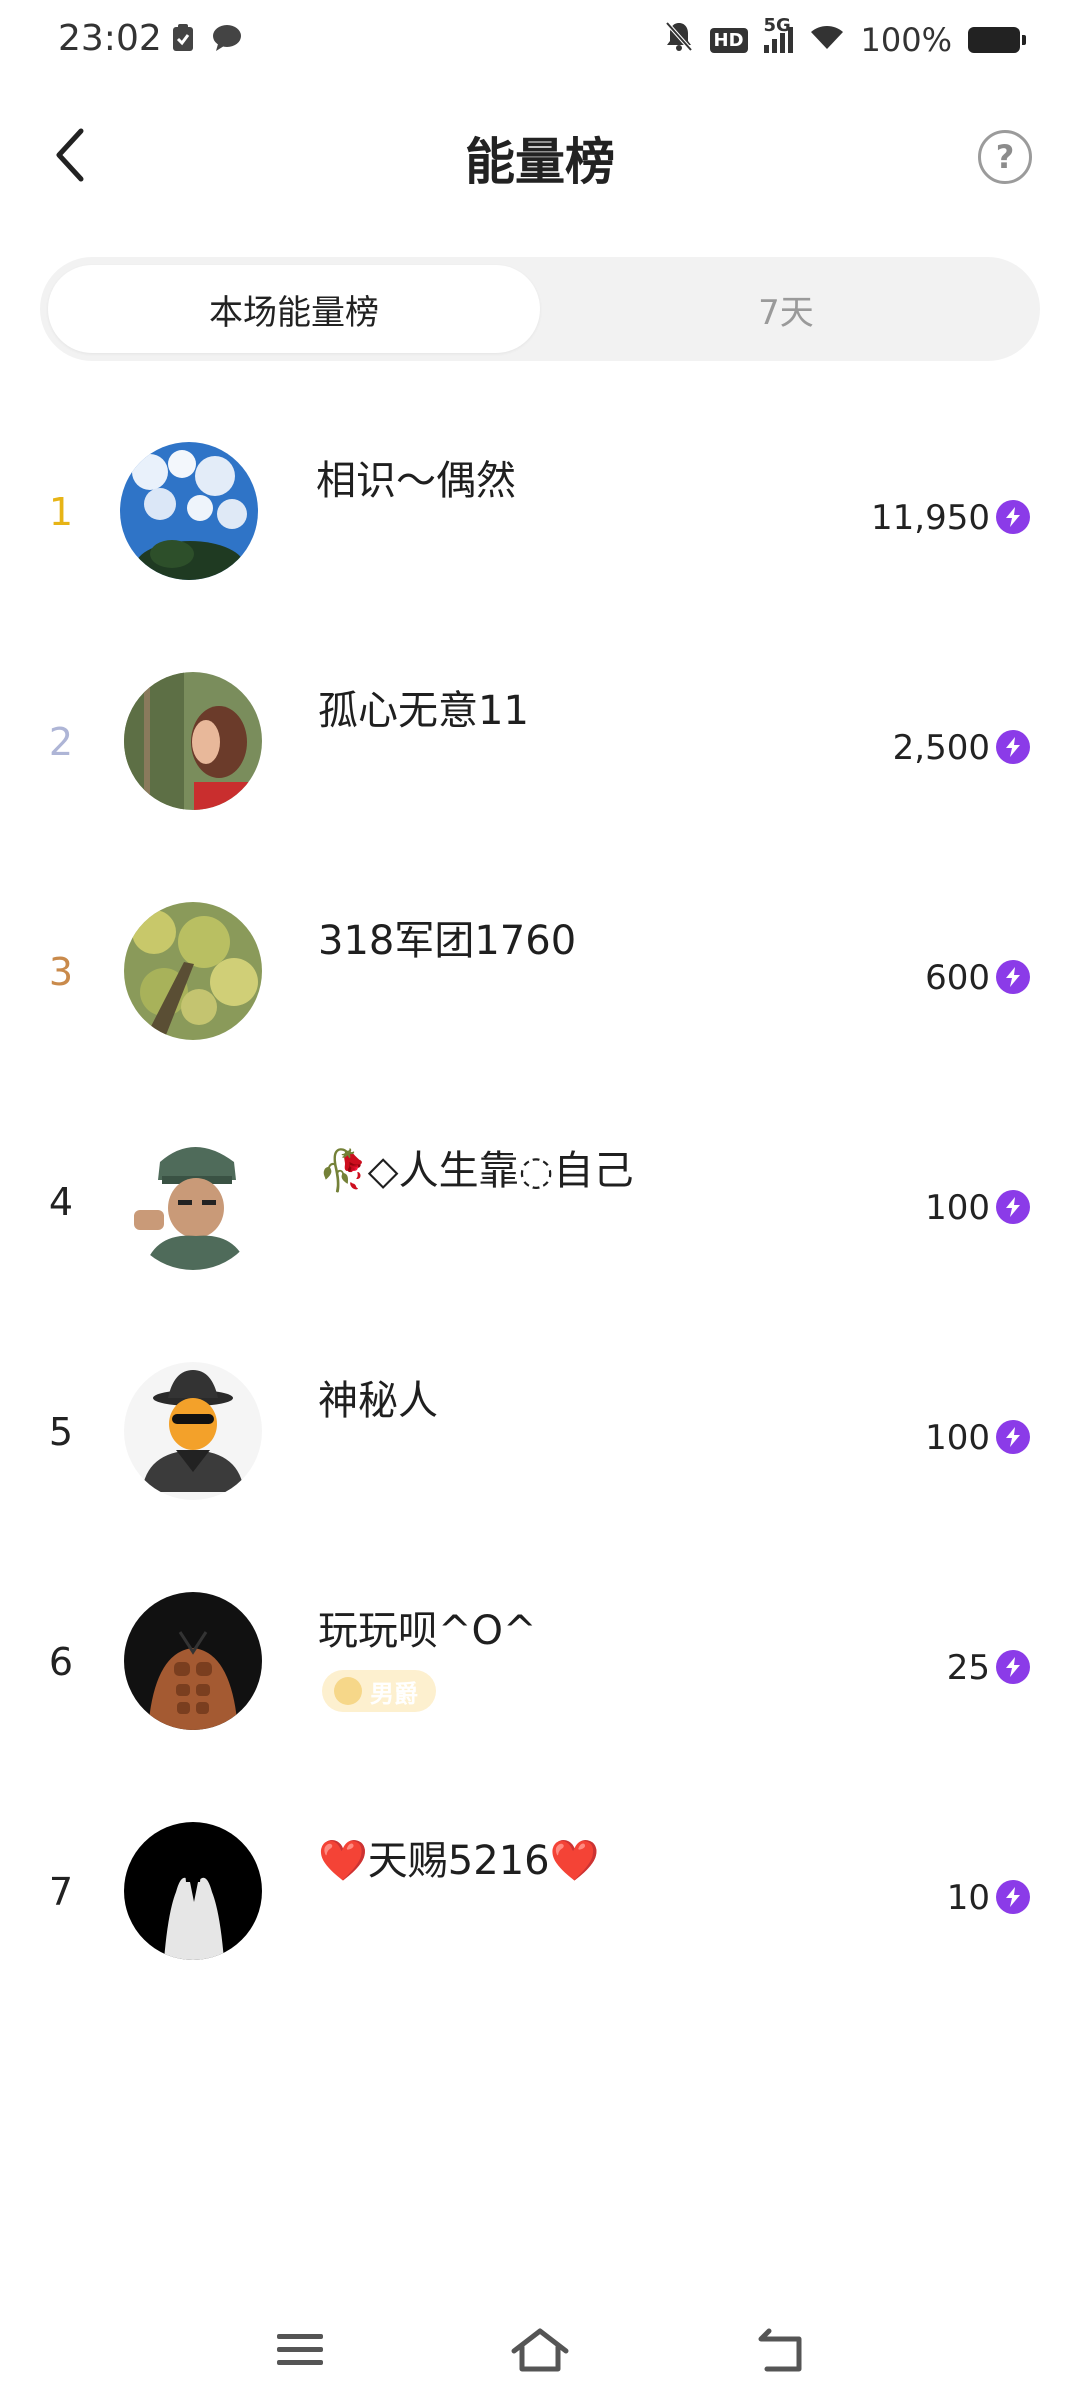 The image size is (1080, 2408). I want to click on back-icon, so click(780, 2350).